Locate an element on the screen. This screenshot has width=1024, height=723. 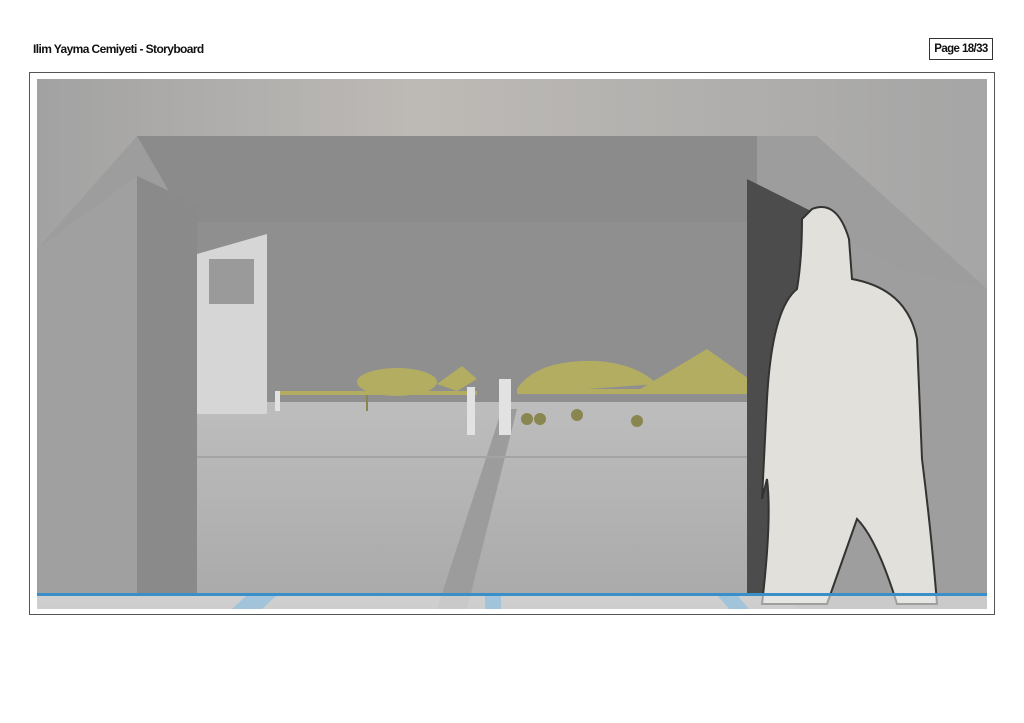
roof-underside is located at coordinates (447, 179).